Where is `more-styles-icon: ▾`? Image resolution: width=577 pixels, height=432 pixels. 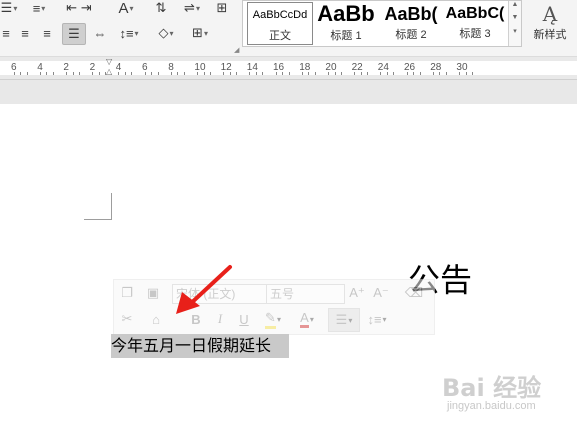 more-styles-icon: ▾ is located at coordinates (515, 31).